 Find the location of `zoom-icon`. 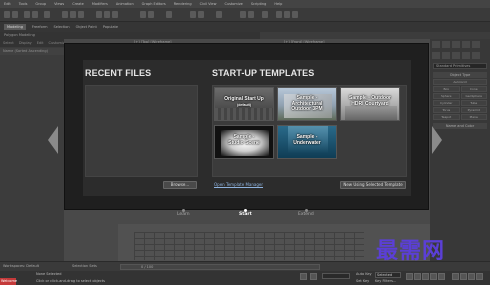

zoom-icon is located at coordinates (455, 276).